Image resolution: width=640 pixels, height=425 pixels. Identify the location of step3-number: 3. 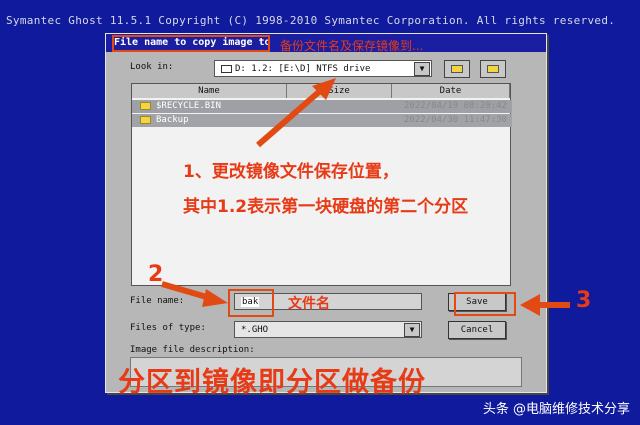
(584, 300).